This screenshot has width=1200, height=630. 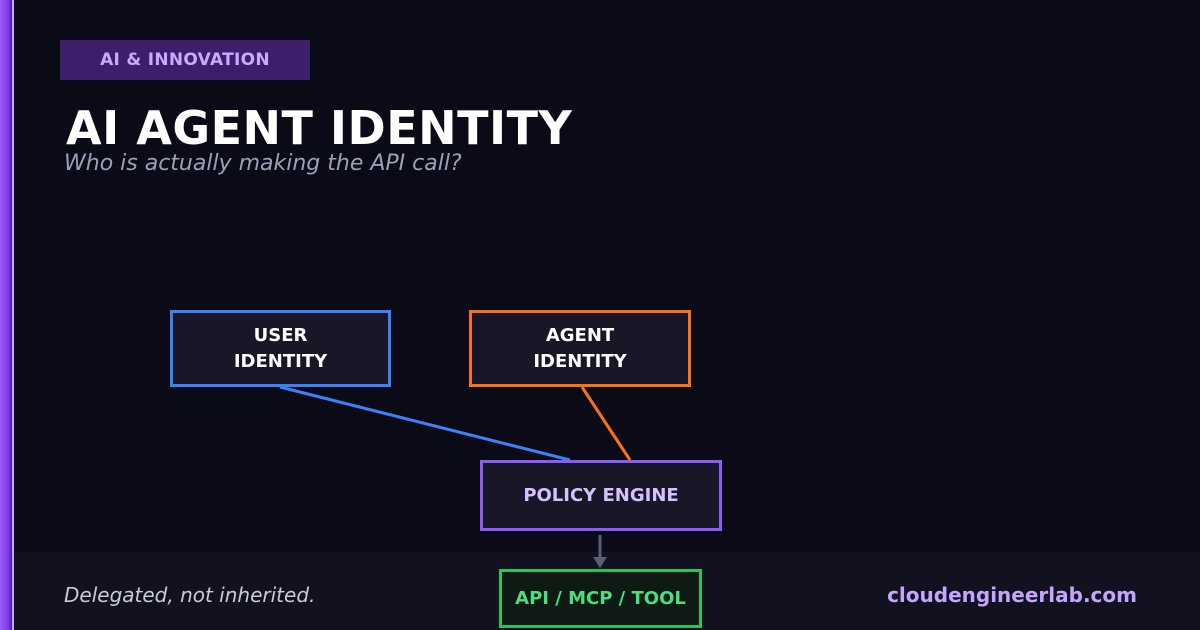 What do you see at coordinates (580, 335) in the screenshot?
I see `agent-identity-line1: AGENT` at bounding box center [580, 335].